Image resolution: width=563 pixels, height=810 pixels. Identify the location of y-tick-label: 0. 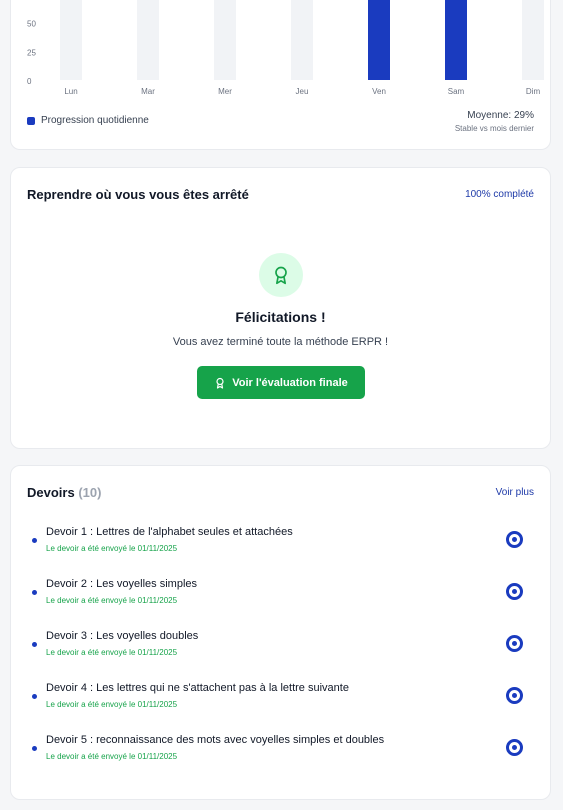
(29, 81).